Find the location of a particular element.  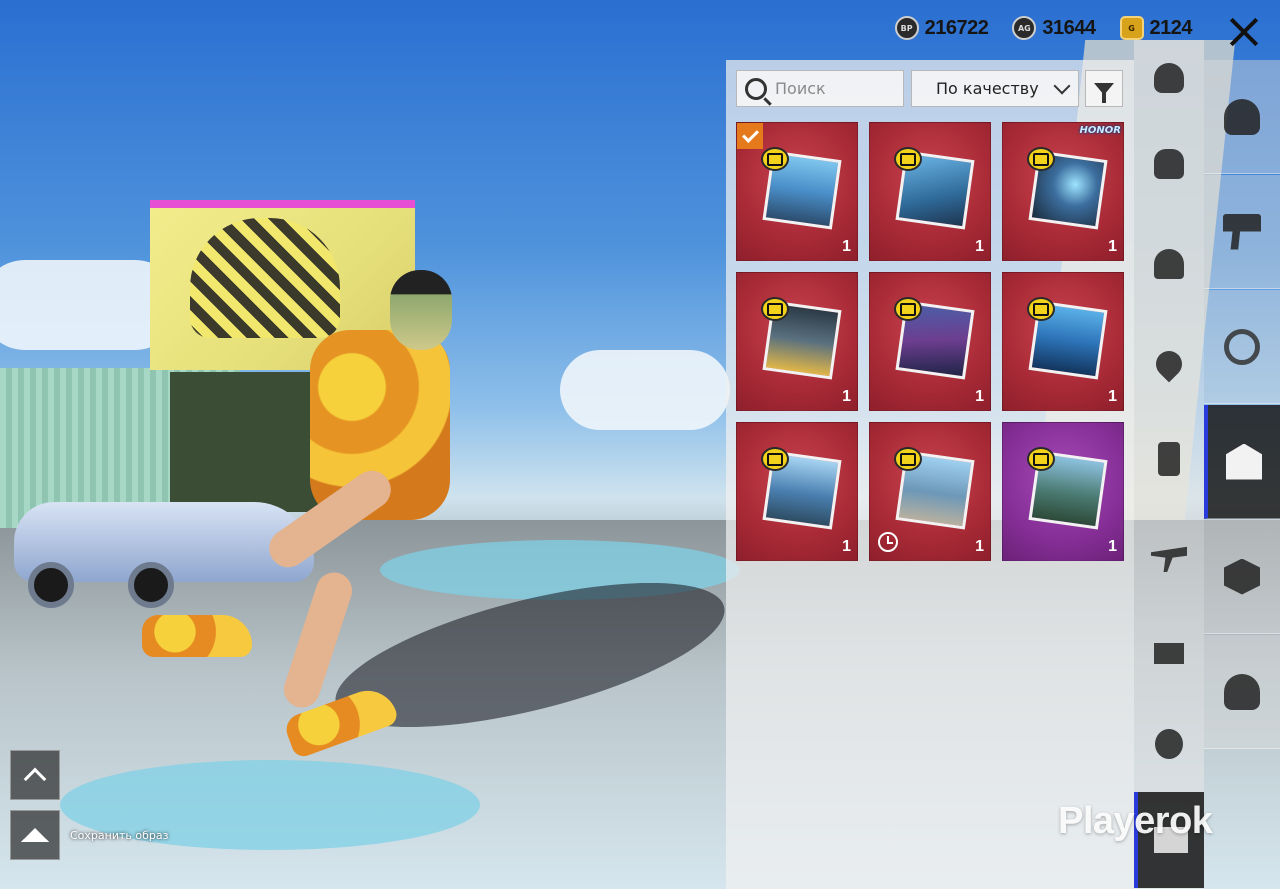

subcategory-location is located at coordinates (1169, 364).